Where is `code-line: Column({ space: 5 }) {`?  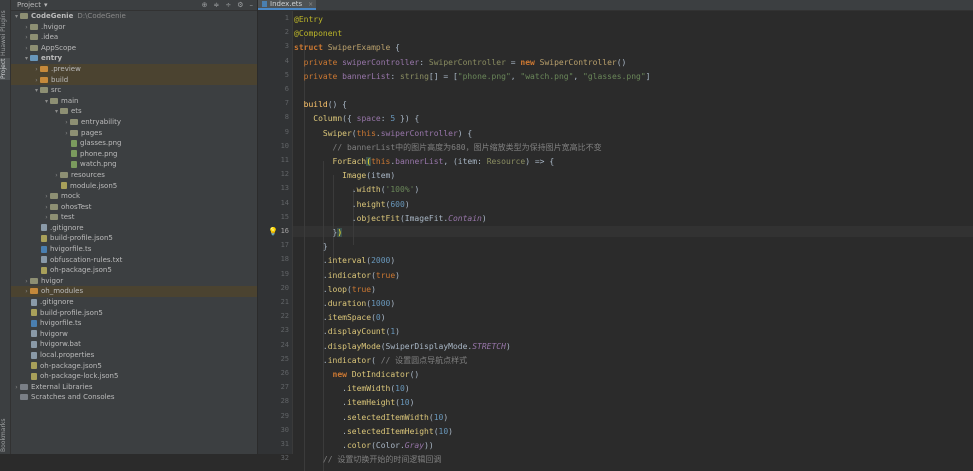
code-line: Column({ space: 5 }) { is located at coordinates (356, 119).